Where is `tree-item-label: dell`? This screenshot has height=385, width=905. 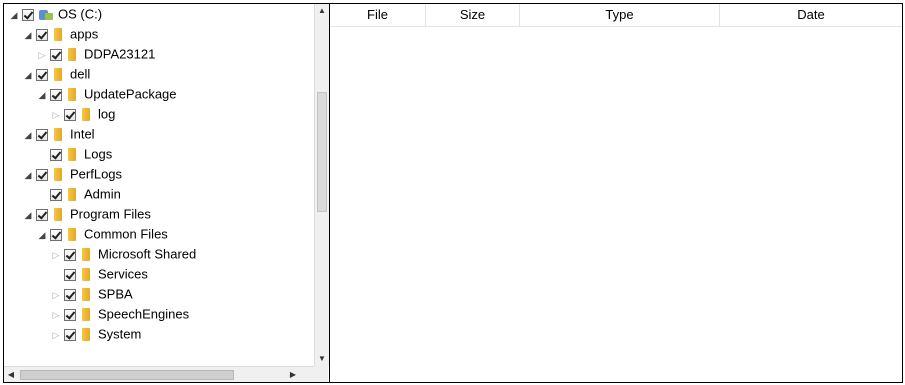
tree-item-label: dell is located at coordinates (80, 74).